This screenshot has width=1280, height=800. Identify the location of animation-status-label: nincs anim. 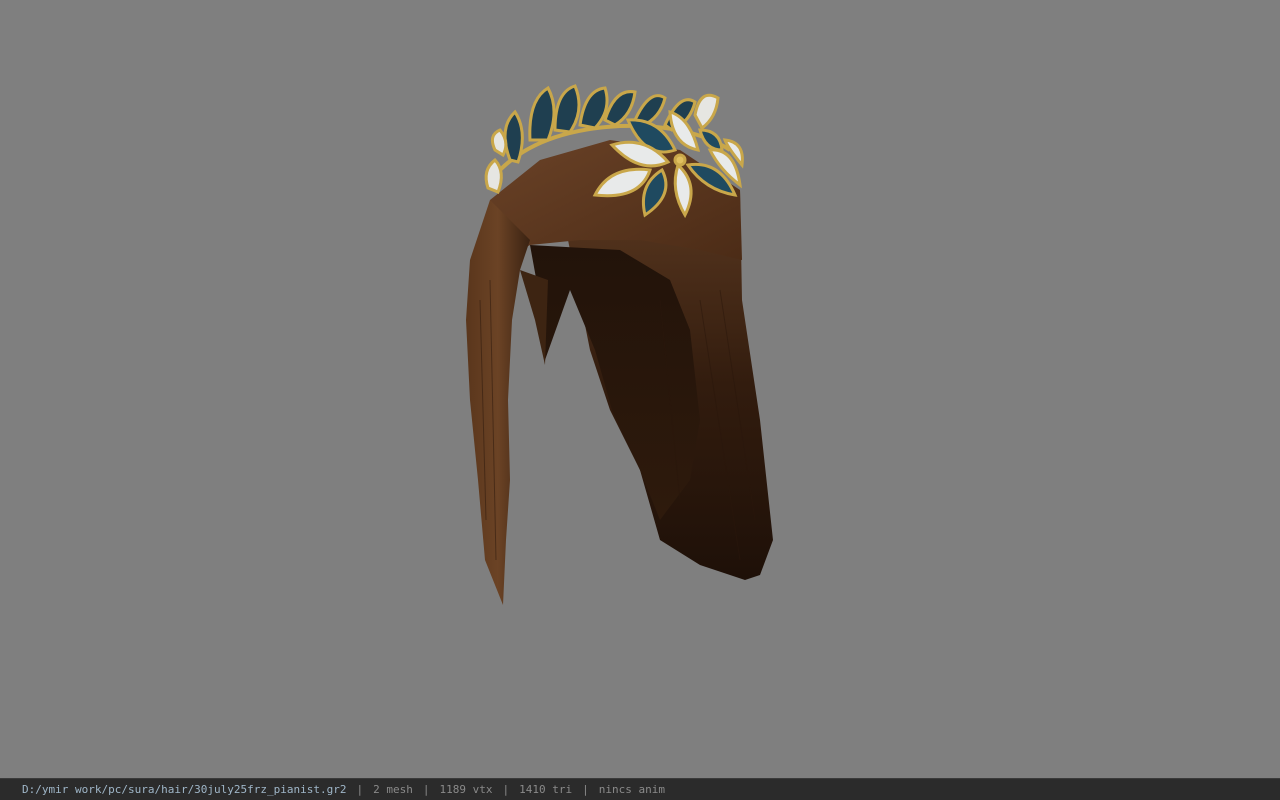
(631, 789).